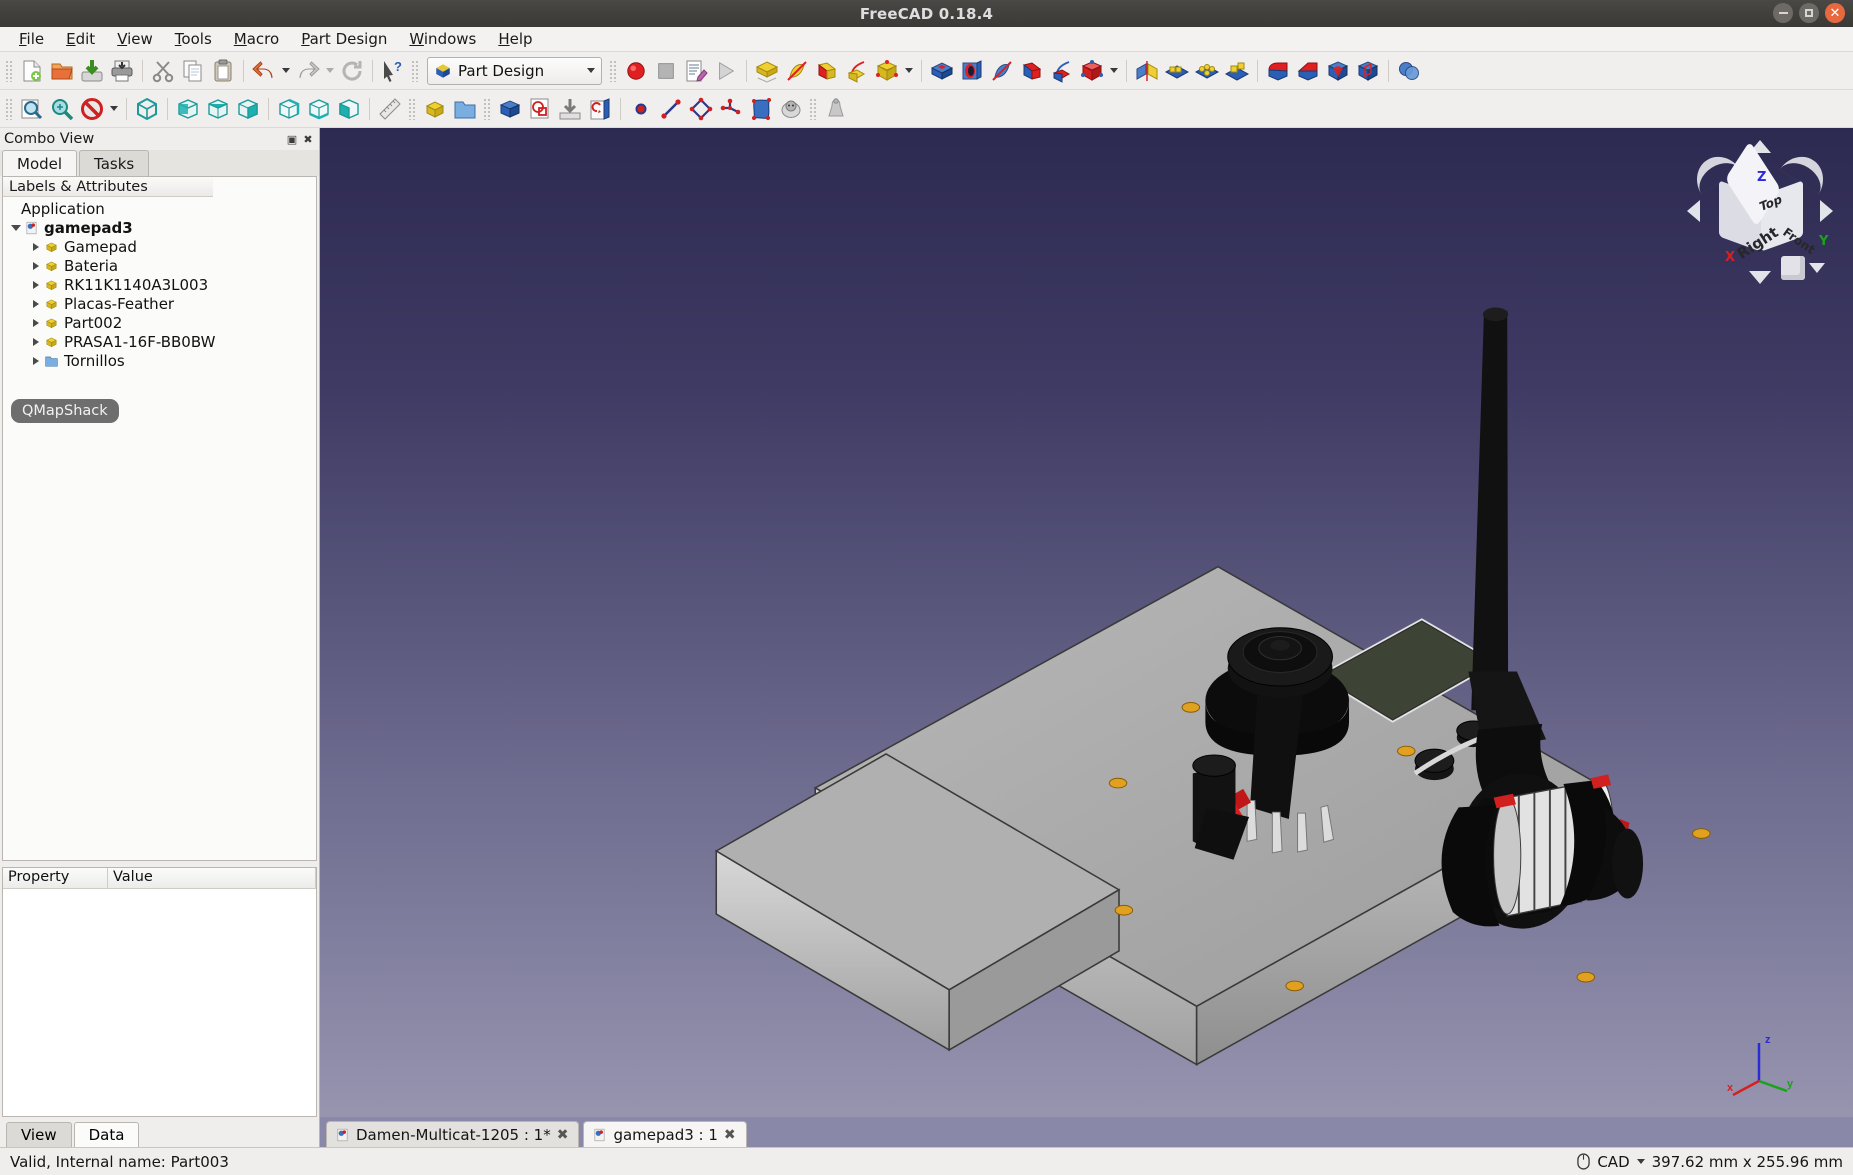 This screenshot has width=1853, height=1175. I want to click on boolean-icon, so click(1409, 71).